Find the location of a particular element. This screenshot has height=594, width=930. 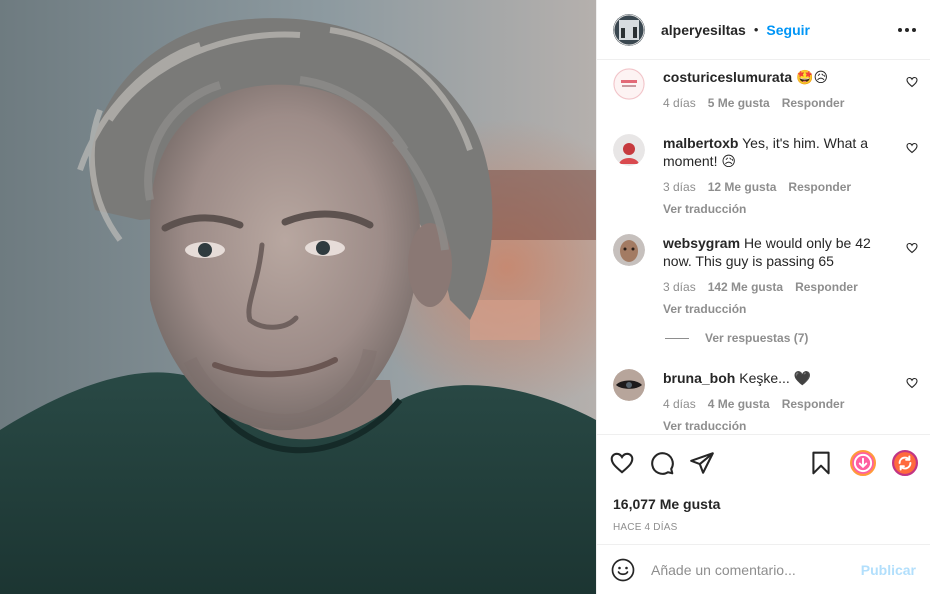

comment-likes: 5 Me gusta is located at coordinates (739, 103).